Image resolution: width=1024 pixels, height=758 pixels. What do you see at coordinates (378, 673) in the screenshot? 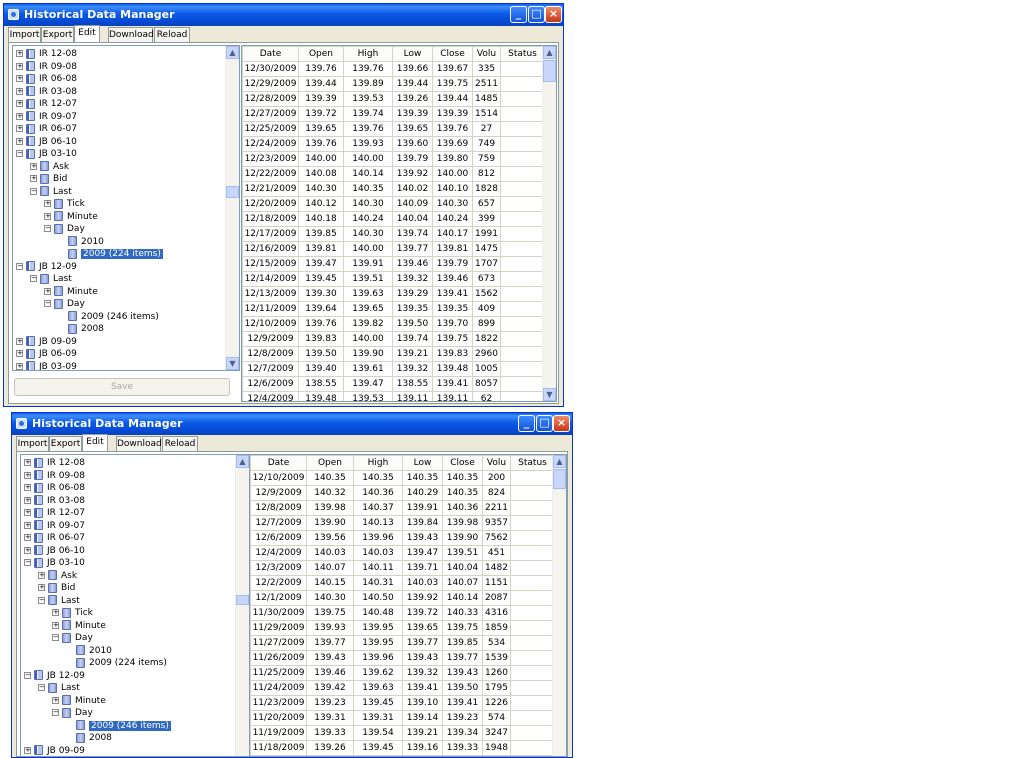
I see `cell-high: 139.62` at bounding box center [378, 673].